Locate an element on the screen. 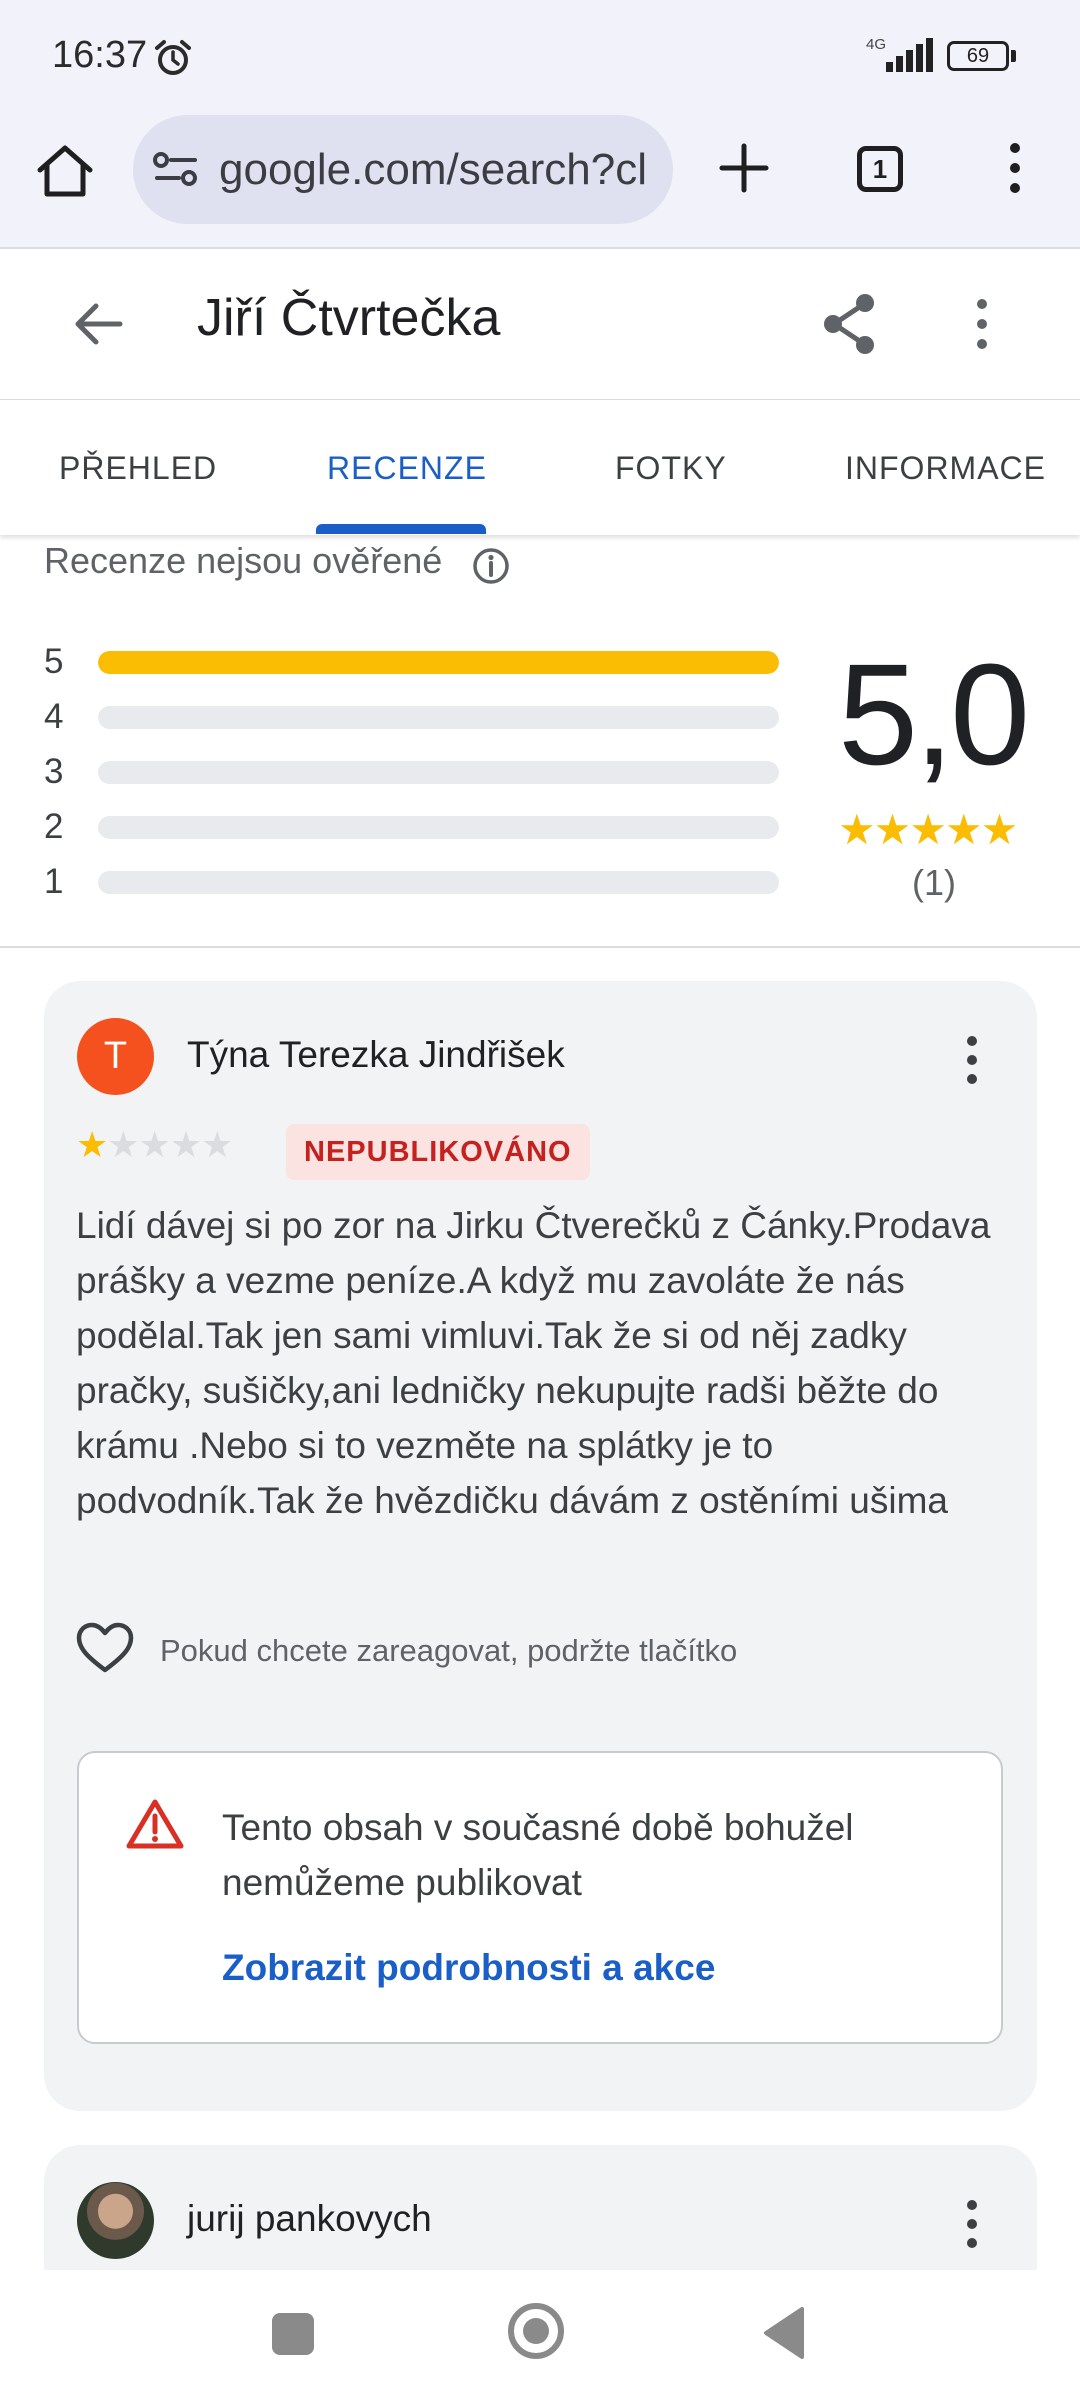 This screenshot has width=1080, height=2400. battery-icon: 69 is located at coordinates (978, 56).